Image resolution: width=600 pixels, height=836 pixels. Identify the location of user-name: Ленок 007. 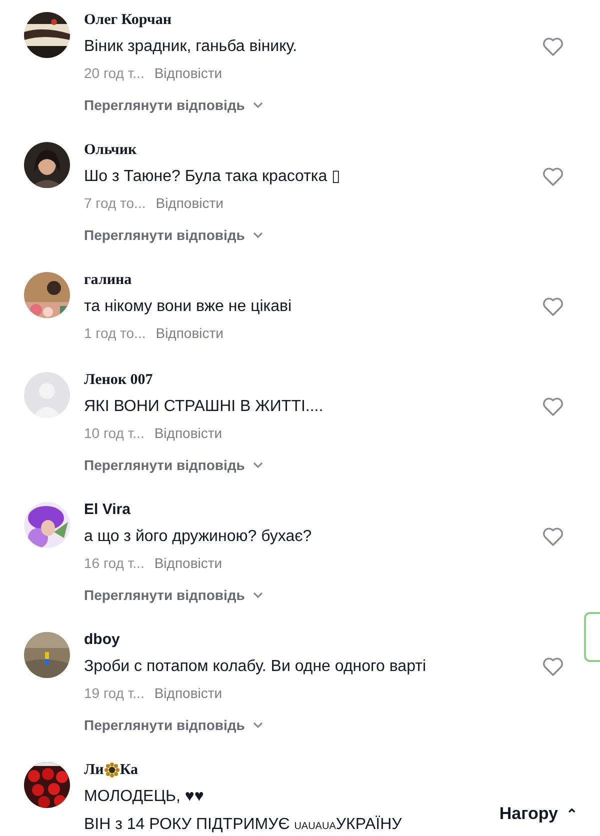
(118, 380).